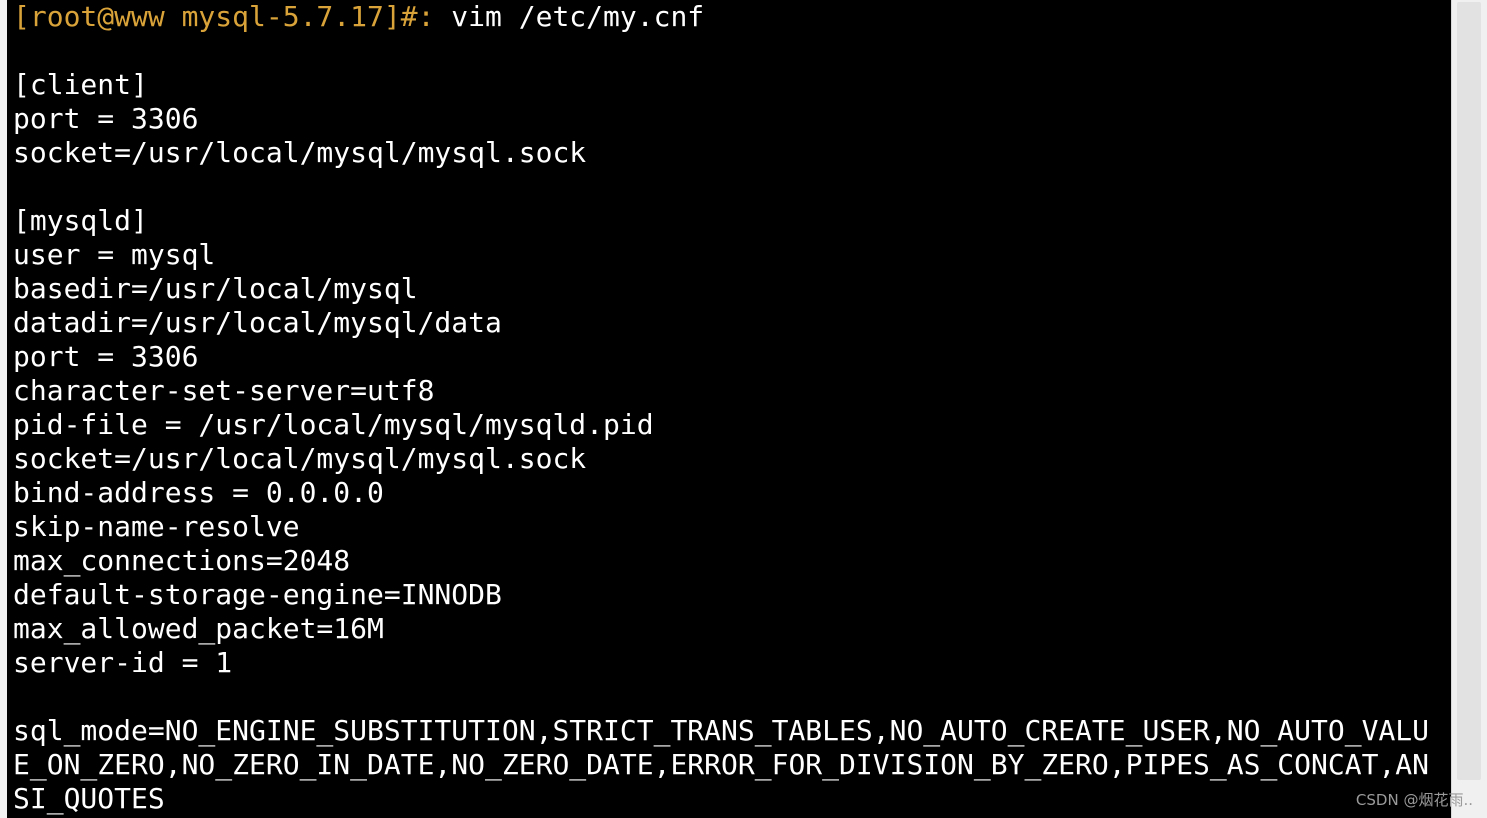 The height and width of the screenshot is (818, 1487). Describe the element at coordinates (1414, 800) in the screenshot. I see `csdn-watermark: CSDN @烟花雨..` at that location.